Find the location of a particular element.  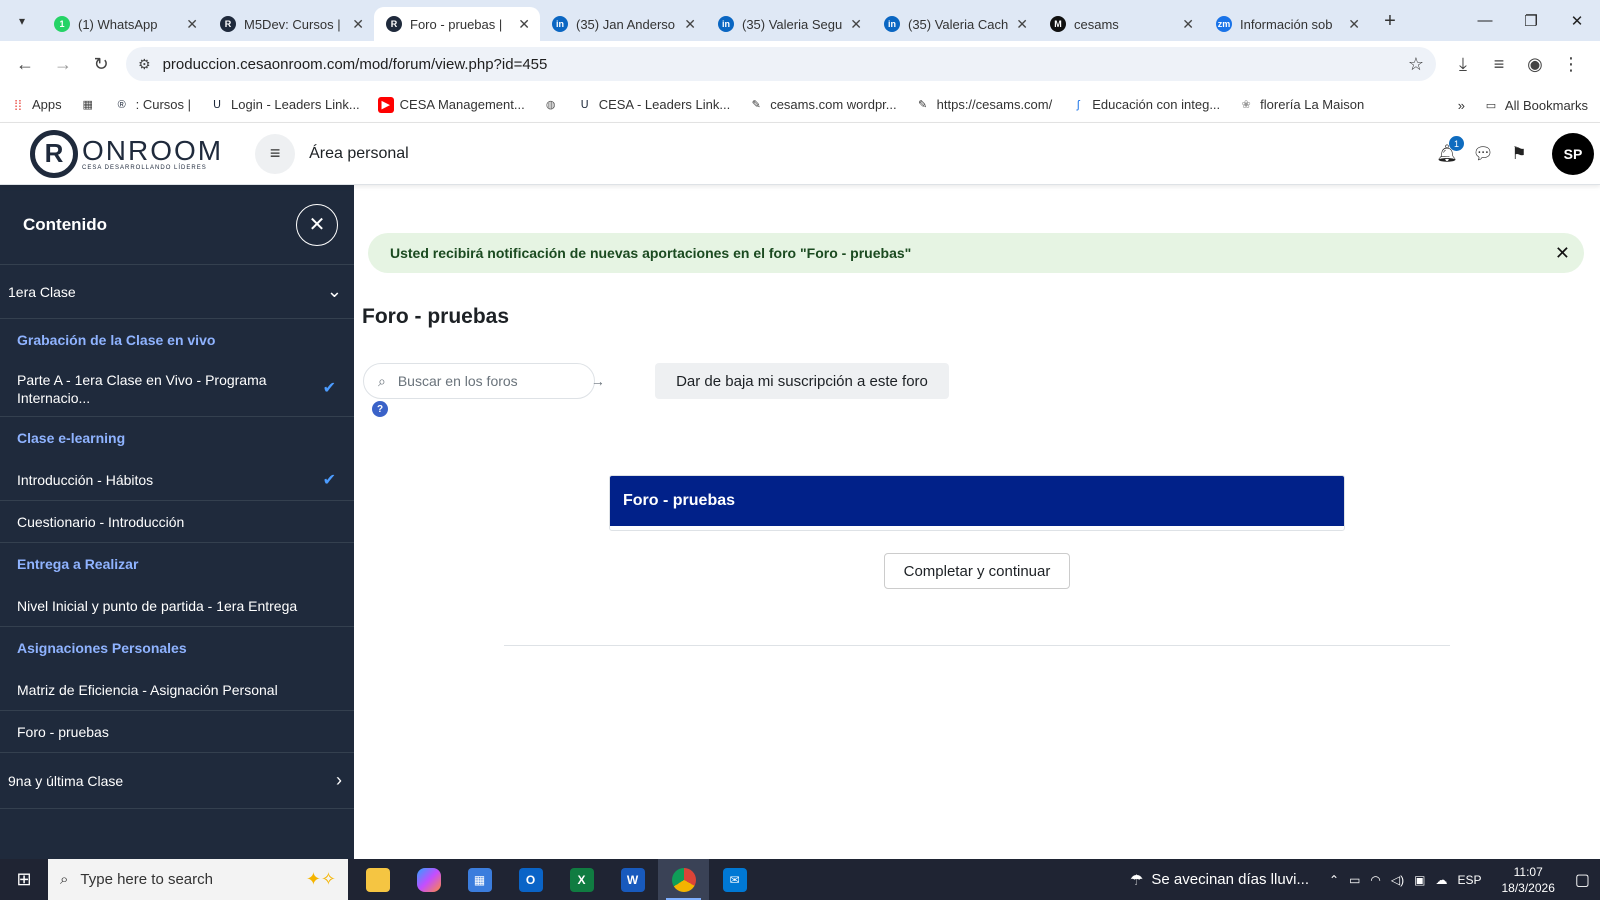

browser-tab: 1 (1) WhatsApp ✕ is located at coordinates (125, 24).